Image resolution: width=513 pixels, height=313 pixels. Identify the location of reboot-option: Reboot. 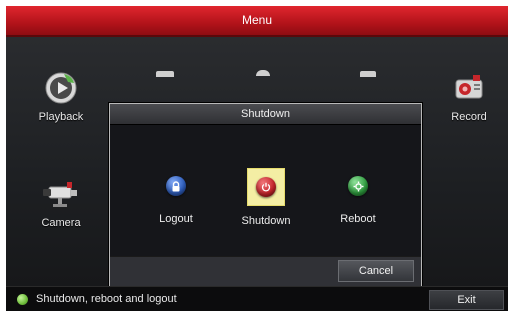
(358, 196).